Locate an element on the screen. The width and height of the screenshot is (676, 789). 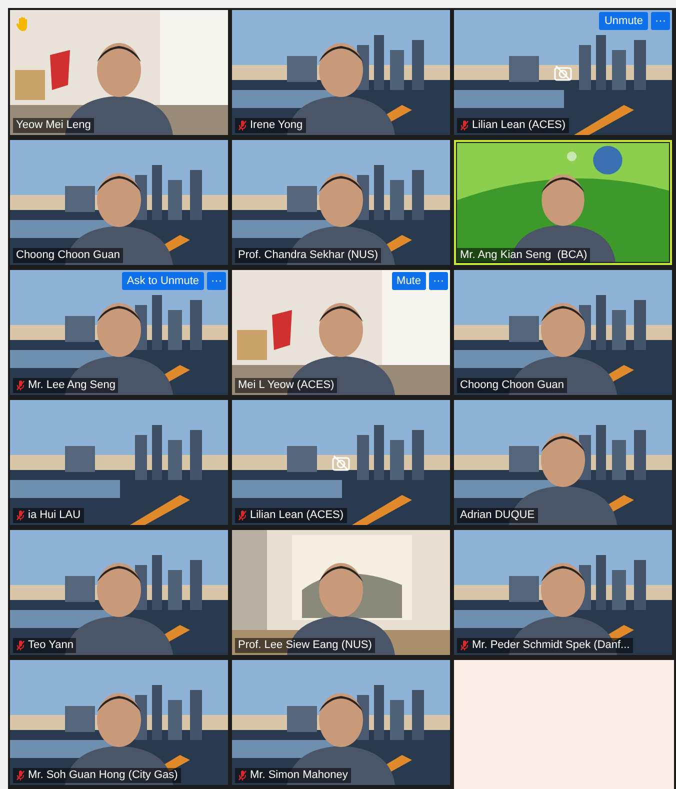
participant-name: Teo Yann is located at coordinates (51, 645).